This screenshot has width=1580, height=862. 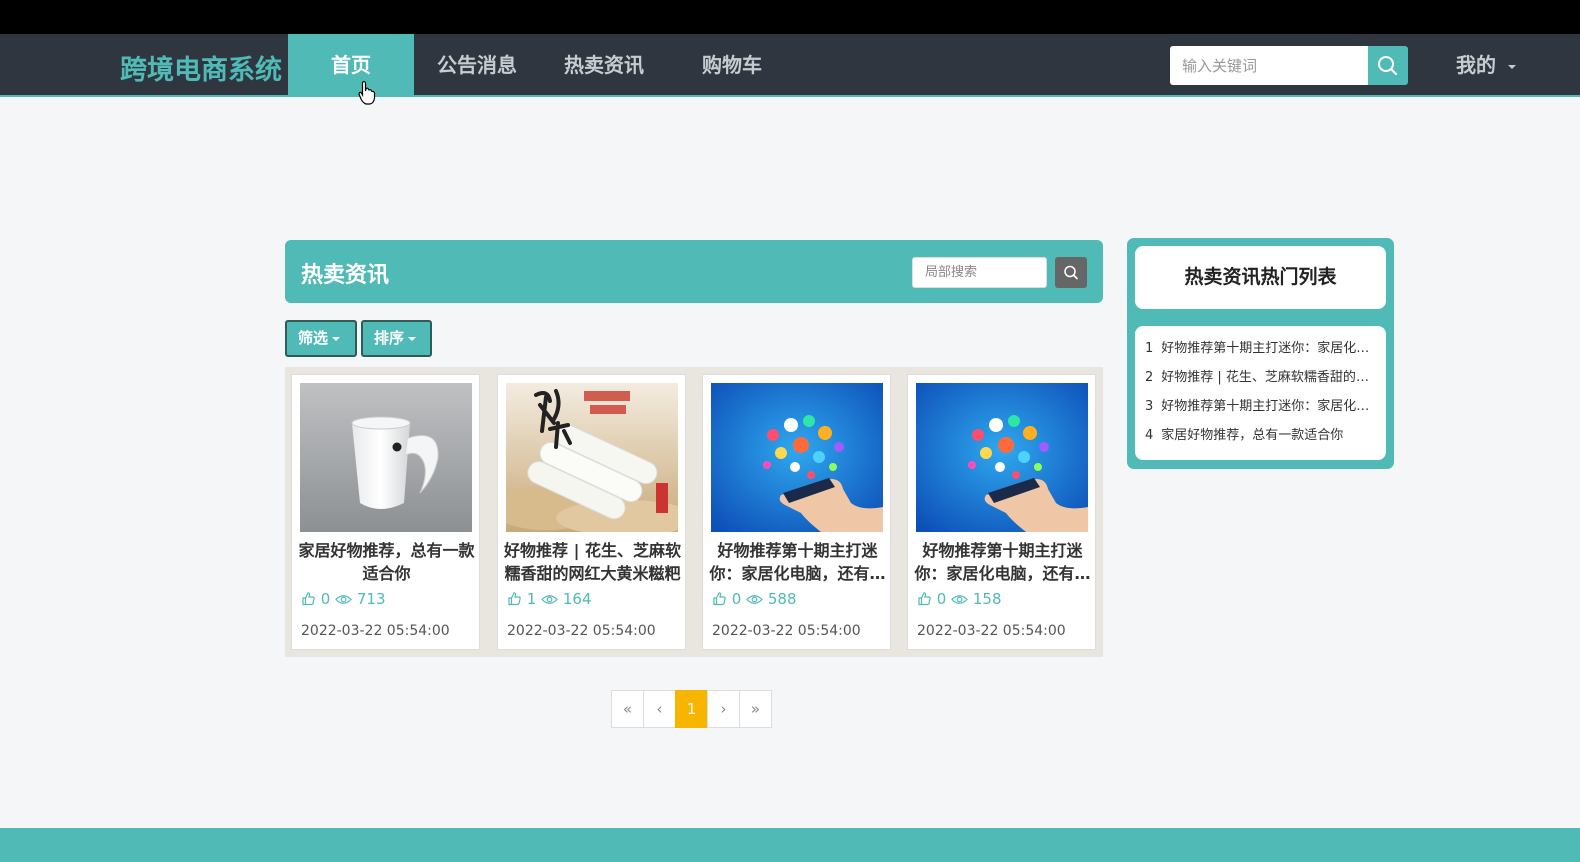 What do you see at coordinates (201, 67) in the screenshot?
I see `brand-logo: 跨境电商系统` at bounding box center [201, 67].